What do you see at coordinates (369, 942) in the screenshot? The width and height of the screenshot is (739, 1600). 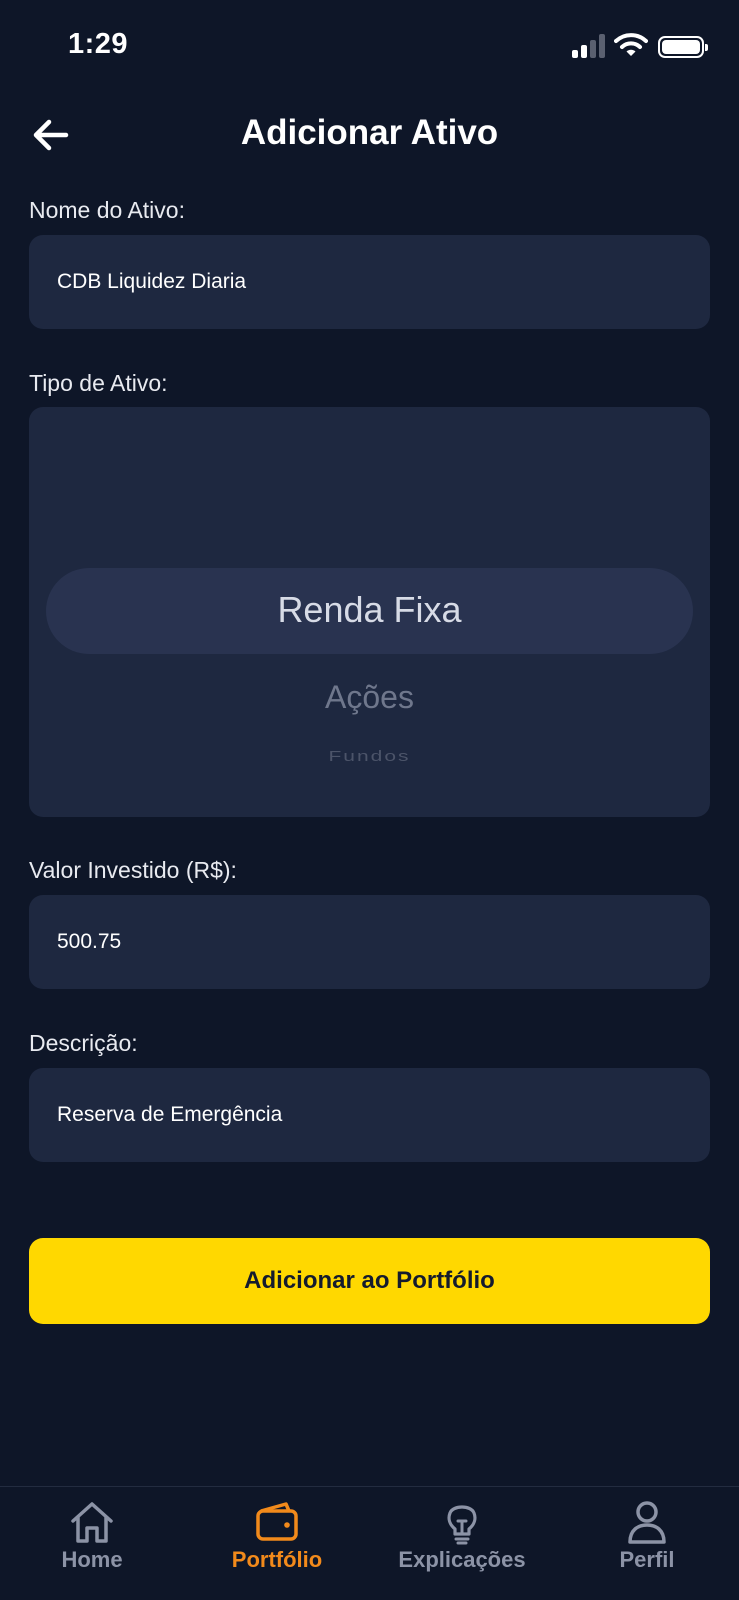 I see `invested-value-input: 500.75` at bounding box center [369, 942].